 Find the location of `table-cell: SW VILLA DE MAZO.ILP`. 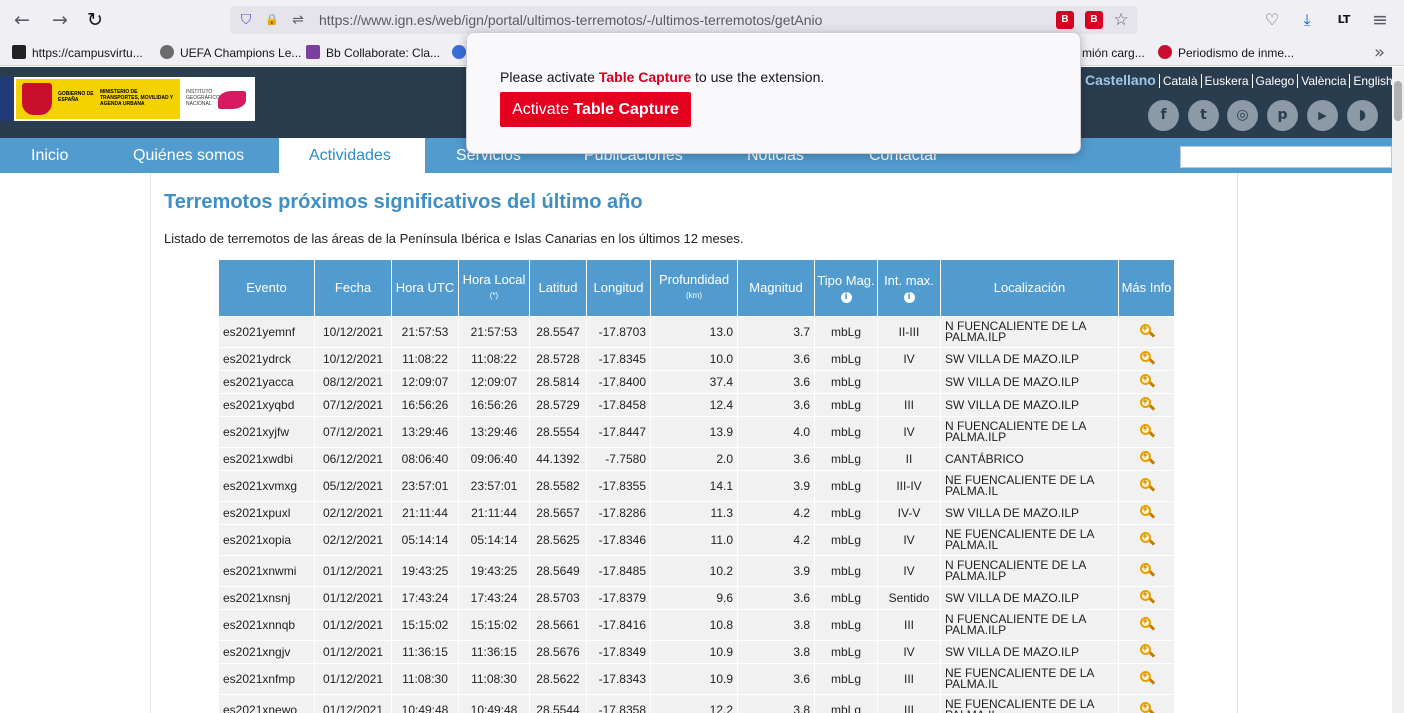

table-cell: SW VILLA DE MAZO.ILP is located at coordinates (1029, 382).